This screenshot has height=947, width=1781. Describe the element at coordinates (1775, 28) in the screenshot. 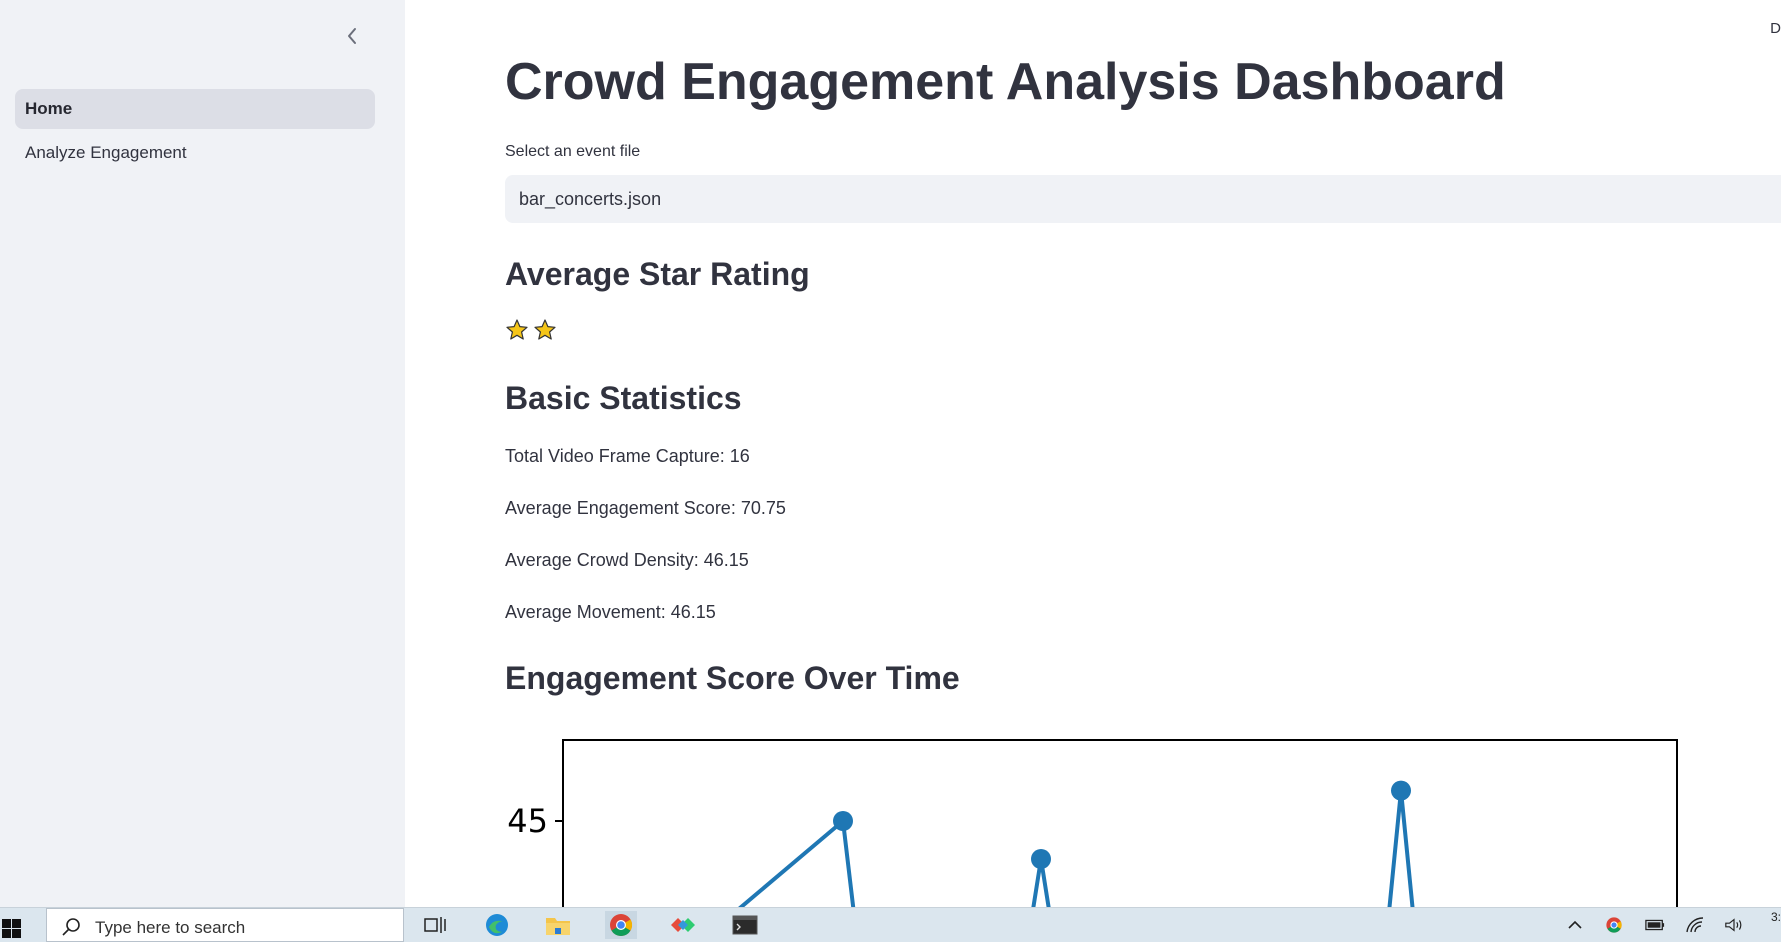

I see `deploy-button: D` at that location.